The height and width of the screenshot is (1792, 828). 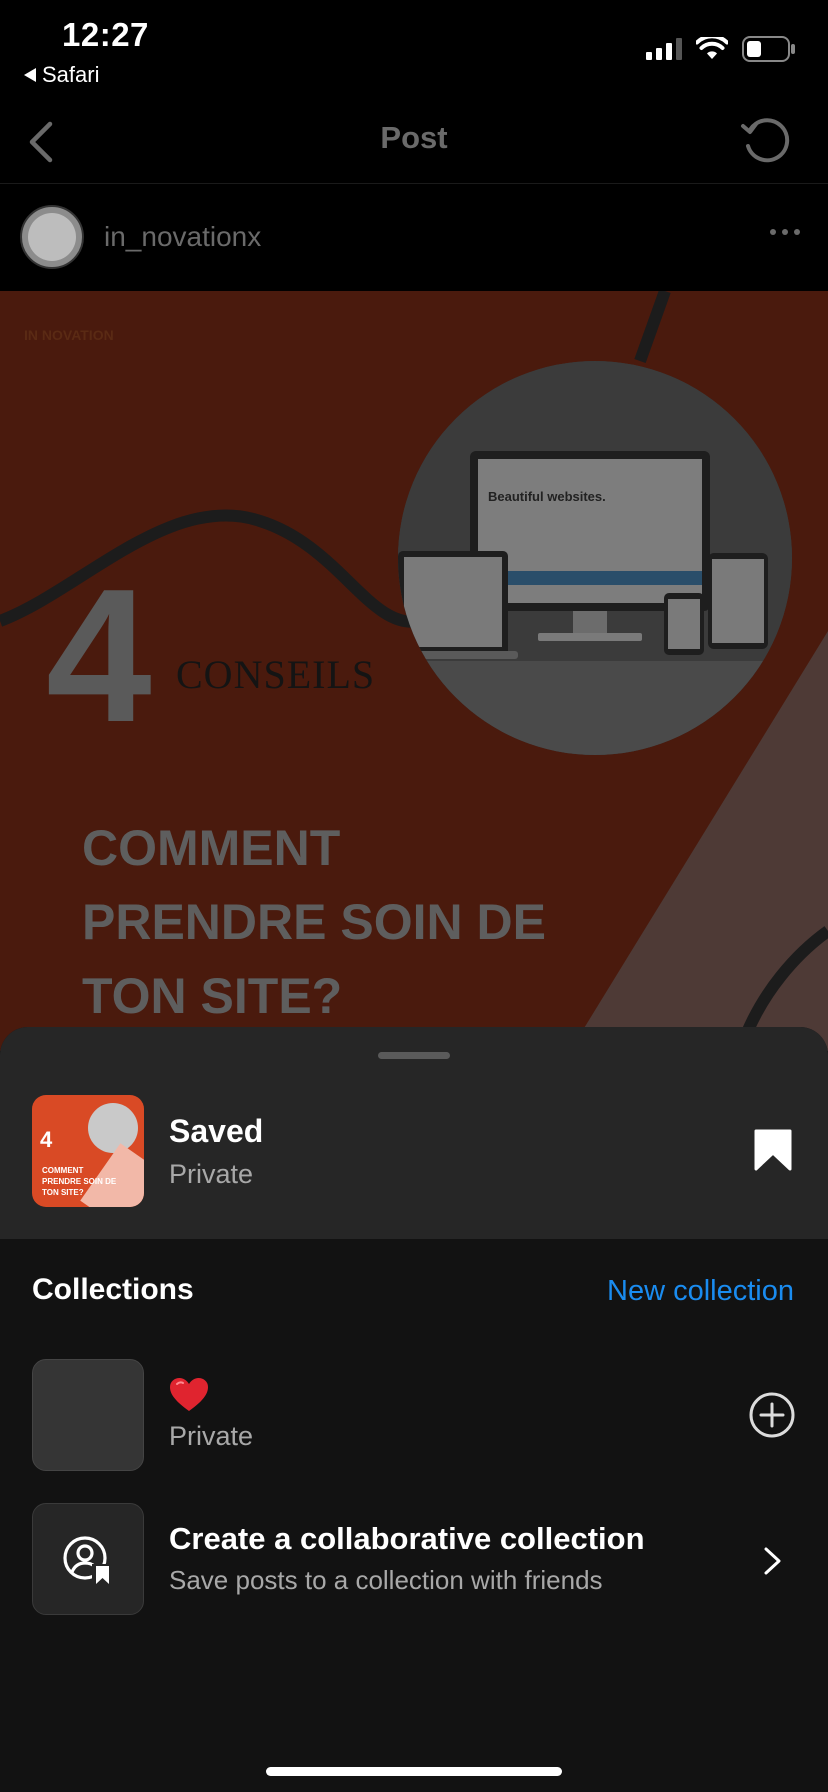 I want to click on collection-thumbnail, so click(x=88, y=1415).